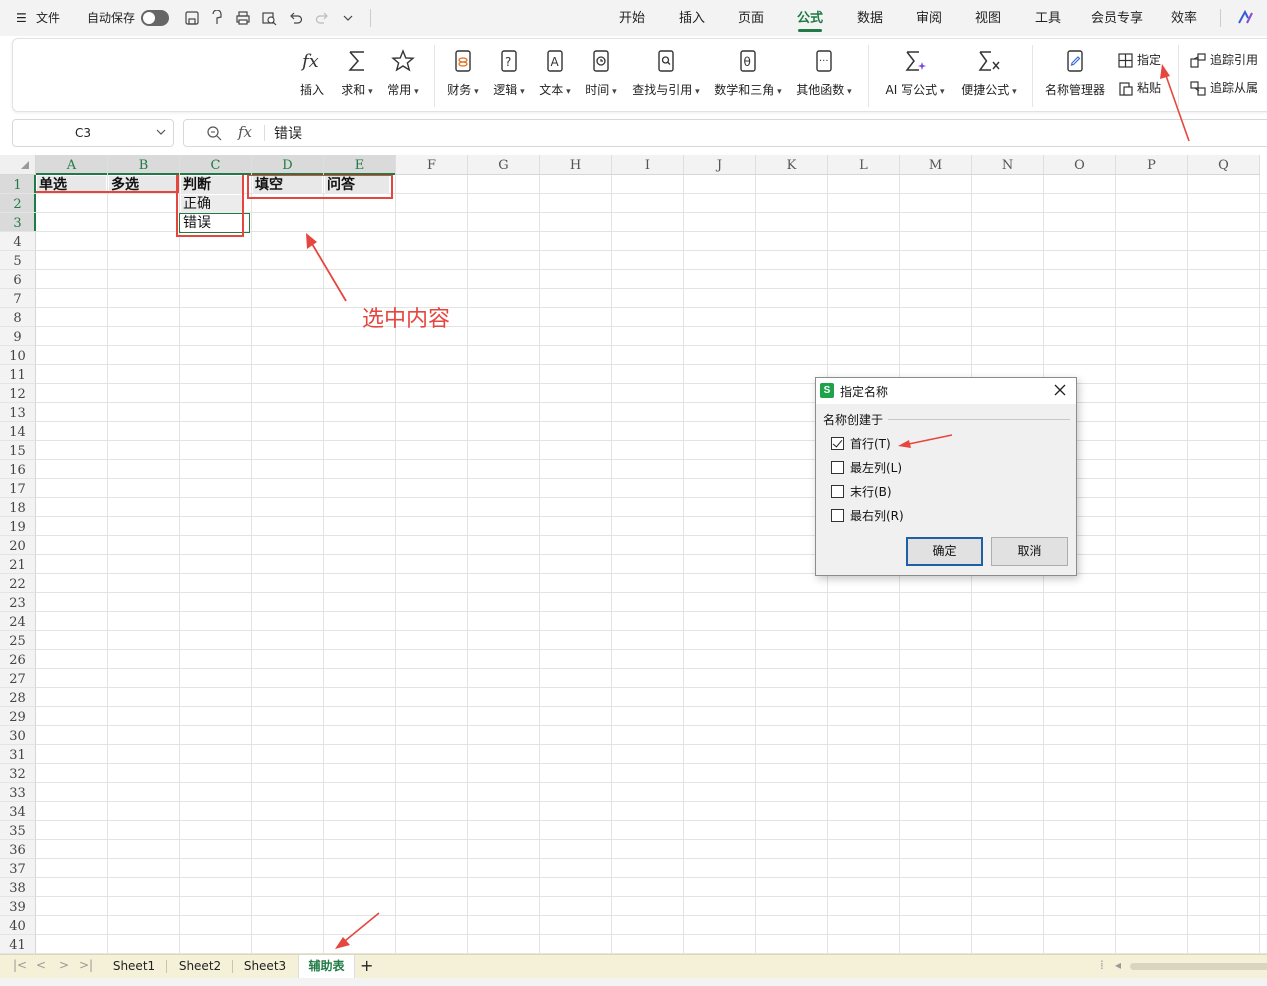 The height and width of the screenshot is (986, 1267). I want to click on column-header-c: C, so click(216, 165).